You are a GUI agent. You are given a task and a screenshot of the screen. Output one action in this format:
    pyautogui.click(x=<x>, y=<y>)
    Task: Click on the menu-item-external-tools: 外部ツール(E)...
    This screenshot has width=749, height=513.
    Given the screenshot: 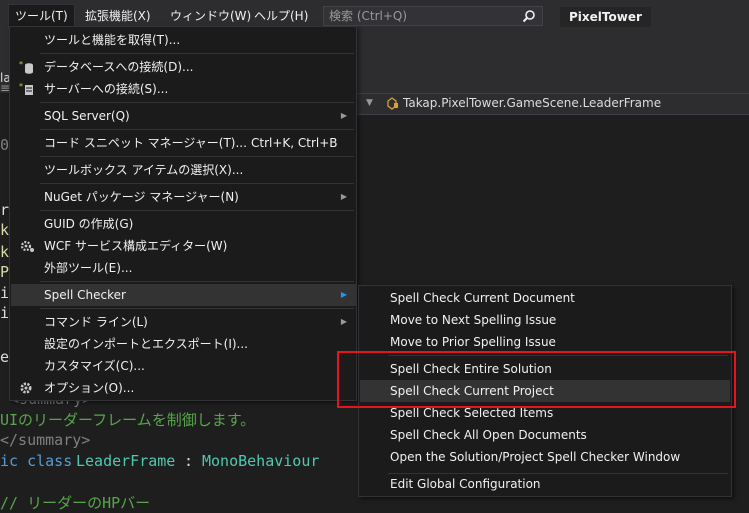 What is the action you would take?
    pyautogui.click(x=183, y=268)
    